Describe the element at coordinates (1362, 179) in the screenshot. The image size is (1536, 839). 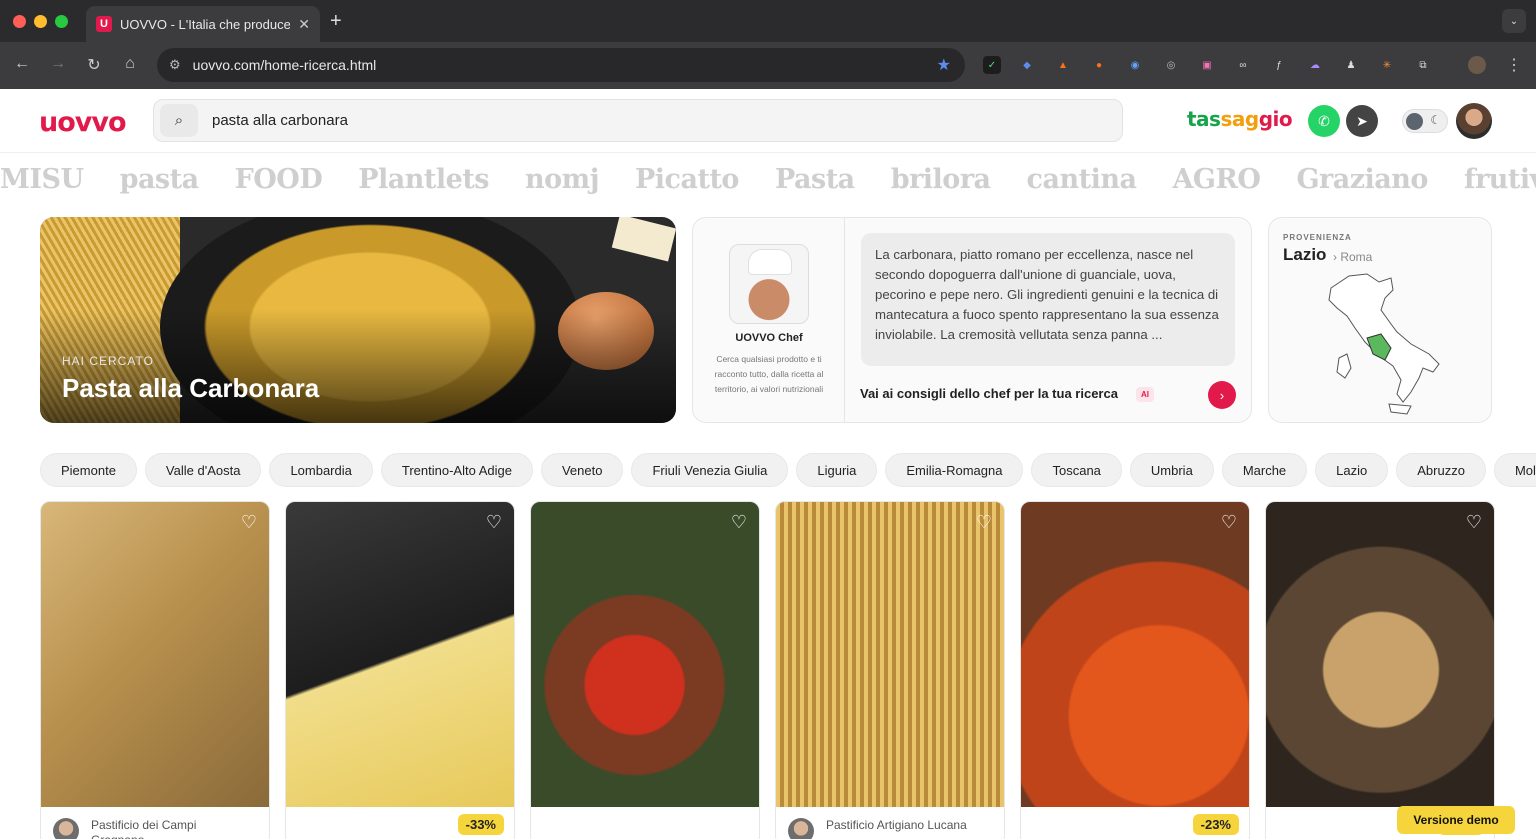
I see `brand-logo: Graziano` at that location.